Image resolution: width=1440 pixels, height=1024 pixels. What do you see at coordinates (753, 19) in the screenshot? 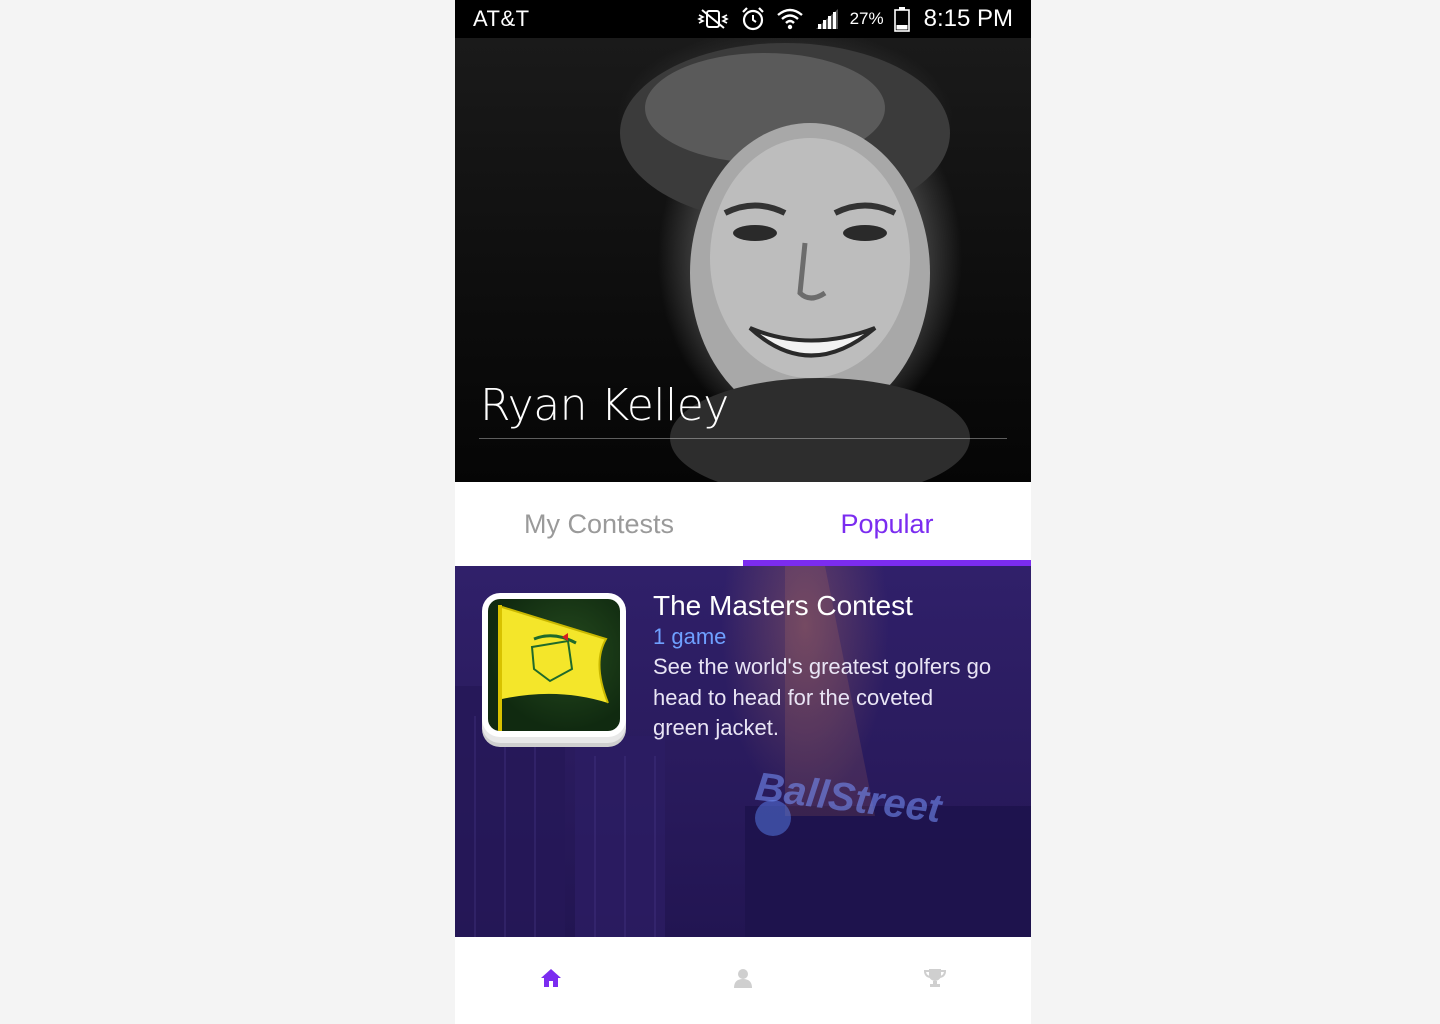
I see `alarm-icon` at bounding box center [753, 19].